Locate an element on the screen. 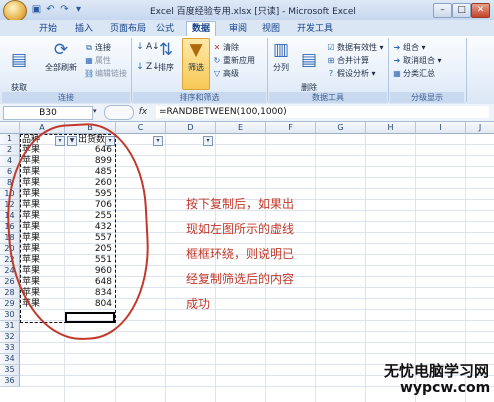 Image resolution: width=494 pixels, height=402 pixels. name-box: B30 is located at coordinates (48, 113).